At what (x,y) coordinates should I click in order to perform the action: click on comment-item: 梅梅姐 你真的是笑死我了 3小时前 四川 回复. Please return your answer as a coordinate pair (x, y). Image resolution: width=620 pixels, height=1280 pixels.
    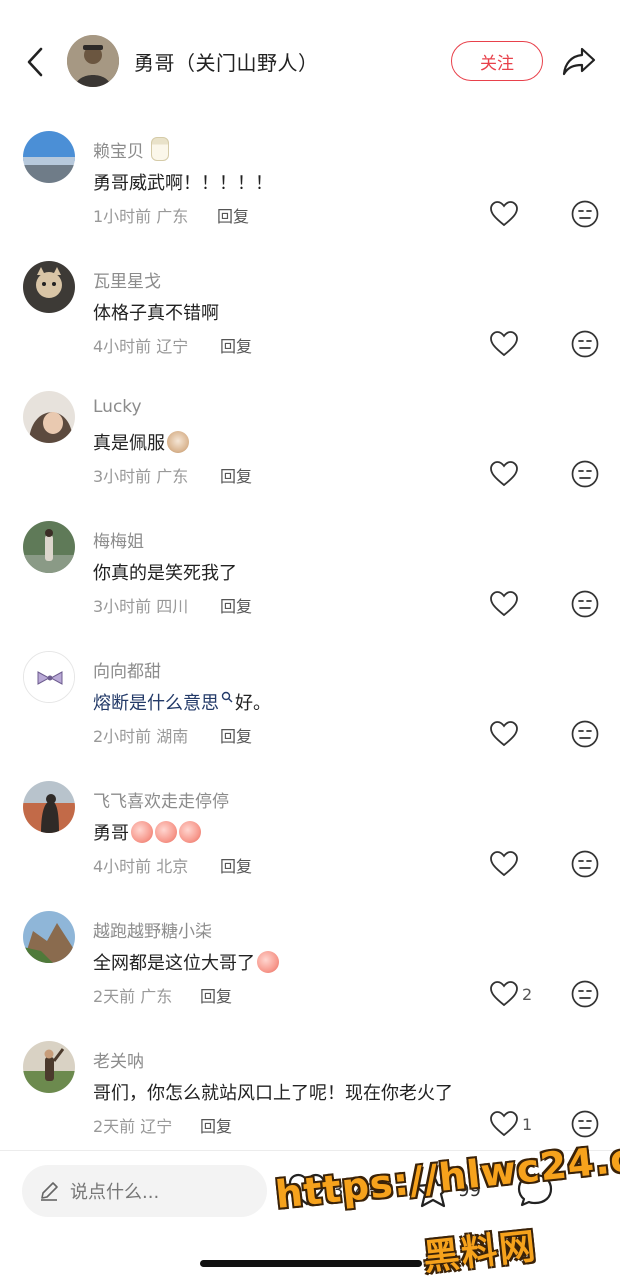
    Looking at the image, I should click on (310, 586).